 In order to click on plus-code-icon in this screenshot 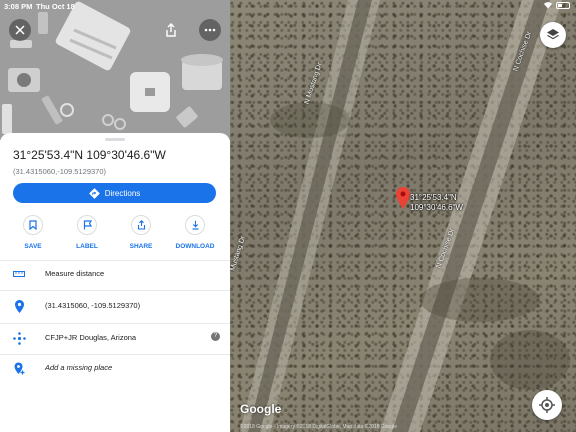, I will do `click(19, 338)`.